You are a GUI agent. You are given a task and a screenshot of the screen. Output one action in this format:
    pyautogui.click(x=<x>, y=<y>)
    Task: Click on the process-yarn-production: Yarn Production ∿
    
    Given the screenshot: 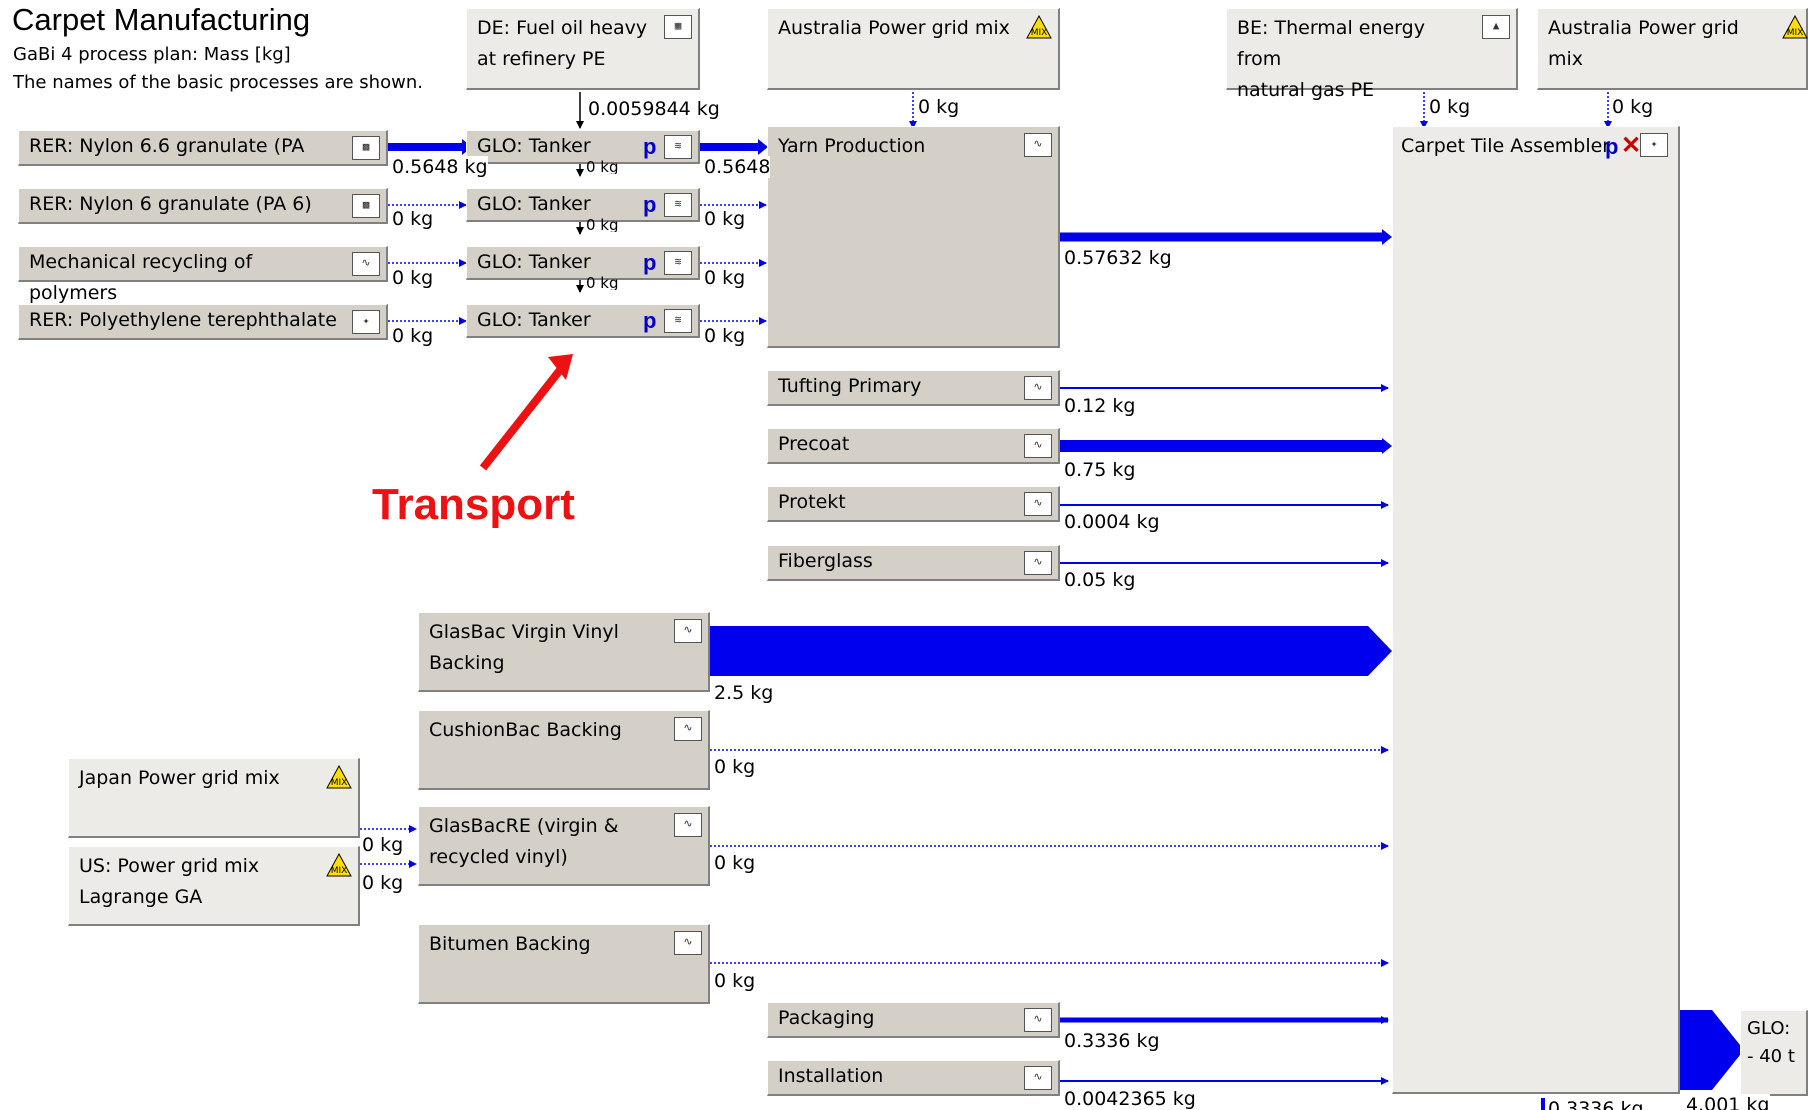 What is the action you would take?
    pyautogui.click(x=913, y=237)
    